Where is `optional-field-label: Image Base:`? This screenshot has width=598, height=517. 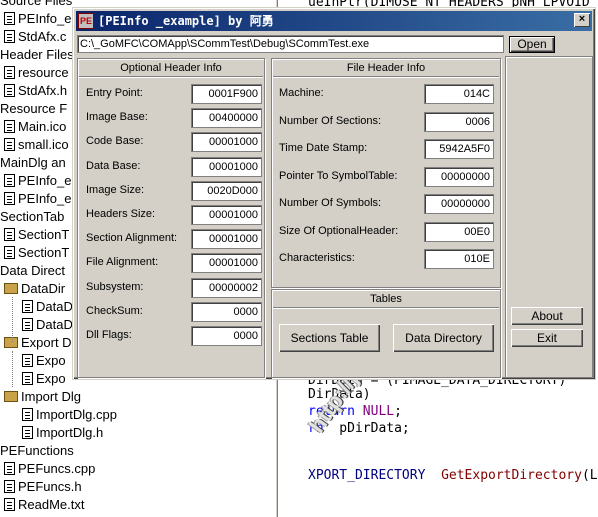 optional-field-label: Image Base: is located at coordinates (117, 117).